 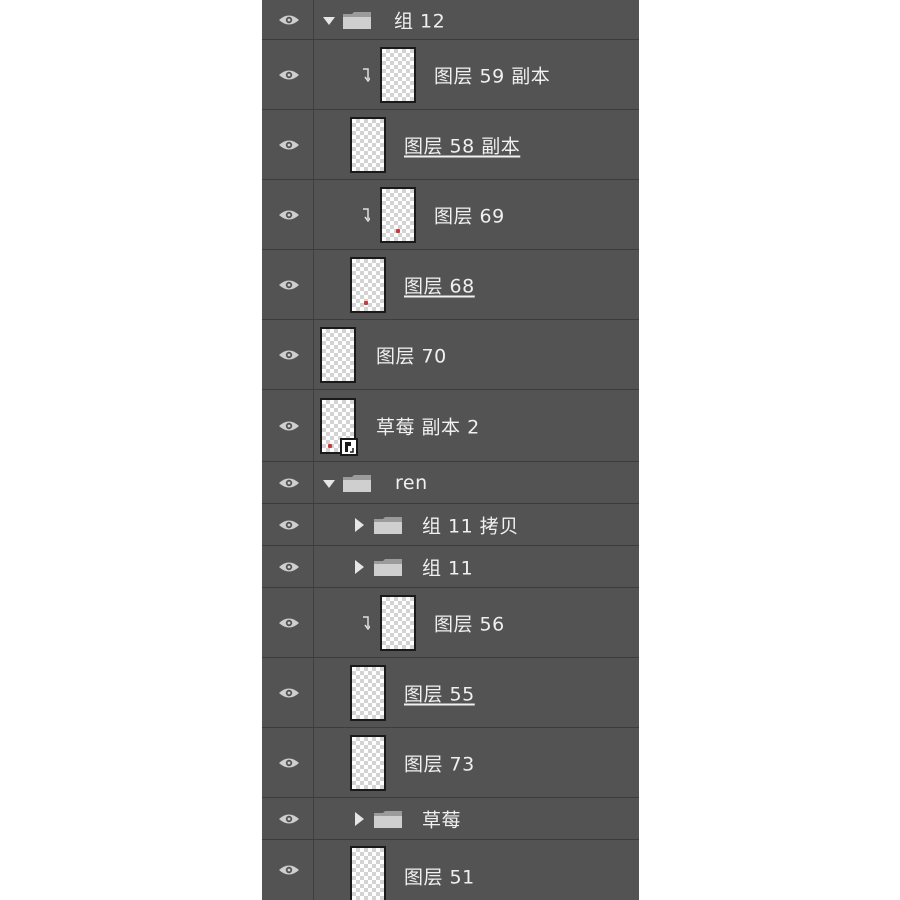 What do you see at coordinates (420, 21) in the screenshot?
I see `layer-name: 组 12` at bounding box center [420, 21].